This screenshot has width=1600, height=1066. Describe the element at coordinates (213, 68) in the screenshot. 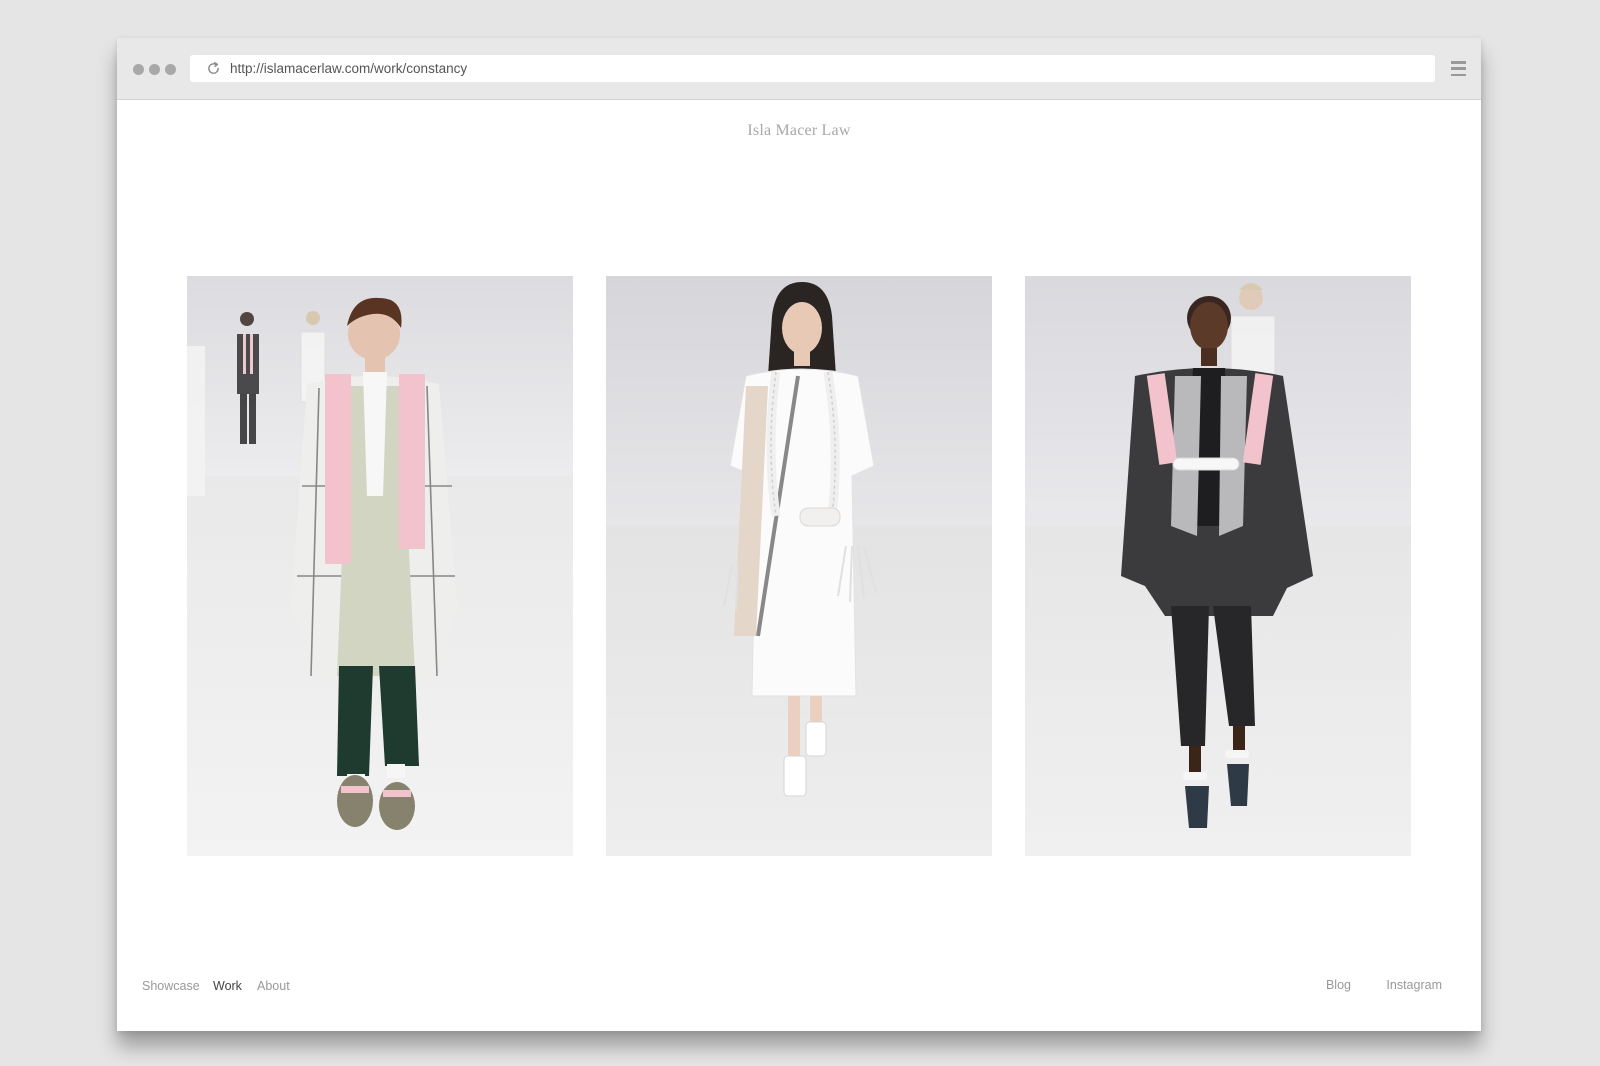

I see `reload-icon` at that location.